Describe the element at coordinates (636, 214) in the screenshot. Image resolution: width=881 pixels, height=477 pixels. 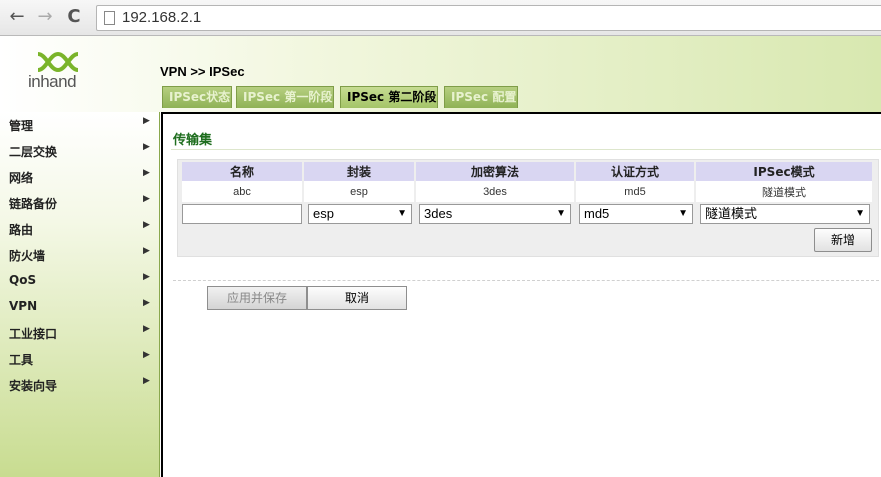
I see `auth-select: md5 ▼` at that location.